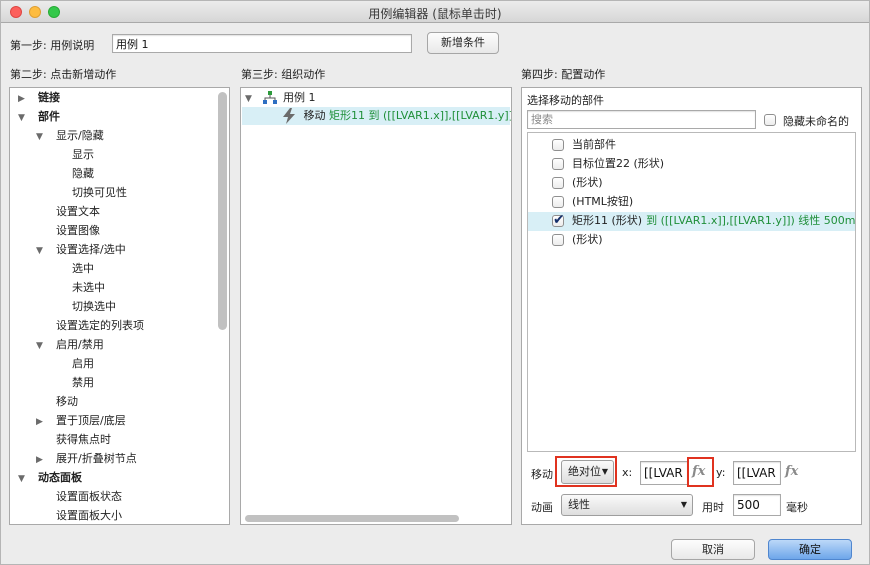 The image size is (870, 565). I want to click on select-widgets-header: 选择移动的部件, so click(565, 100).